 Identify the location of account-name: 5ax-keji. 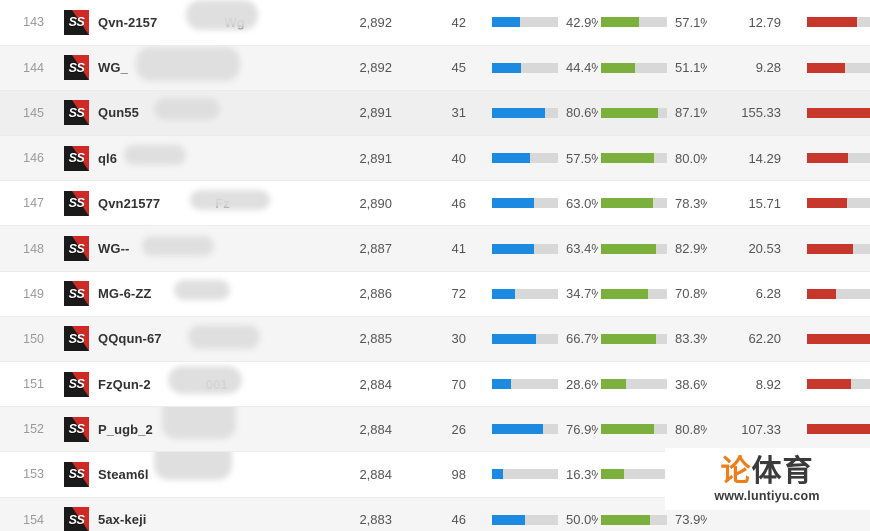
(122, 520).